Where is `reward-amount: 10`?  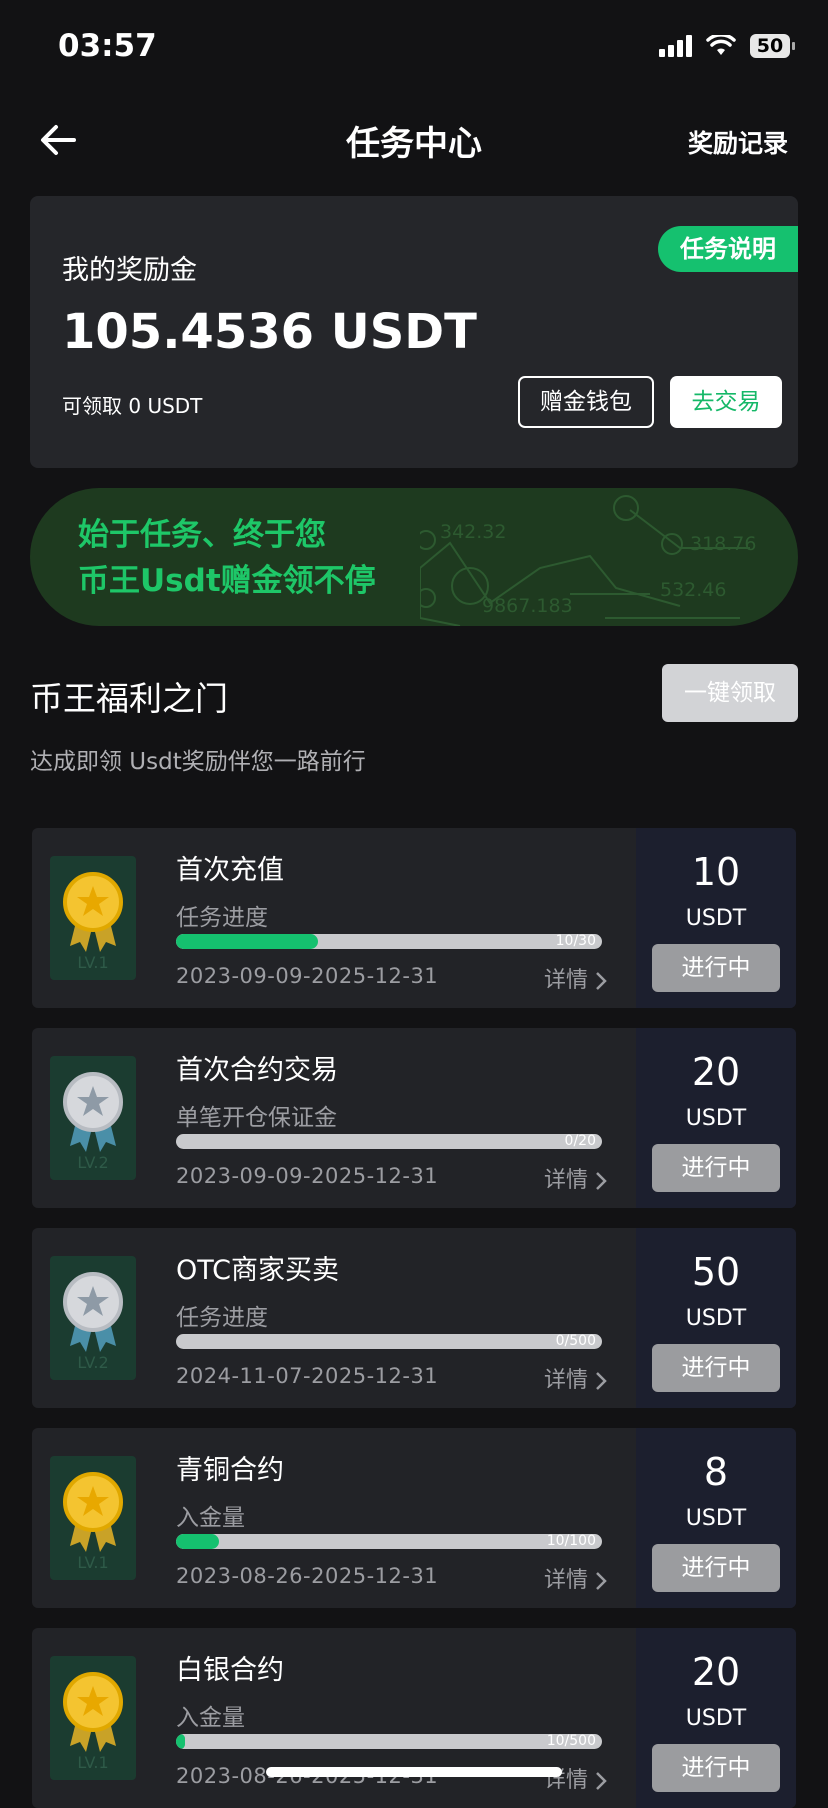
reward-amount: 10 is located at coordinates (716, 872).